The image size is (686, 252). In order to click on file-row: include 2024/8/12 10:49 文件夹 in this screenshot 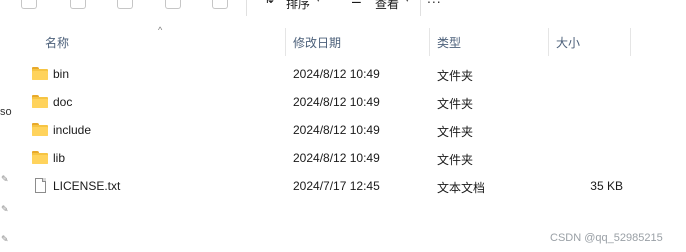, I will do `click(349, 130)`.